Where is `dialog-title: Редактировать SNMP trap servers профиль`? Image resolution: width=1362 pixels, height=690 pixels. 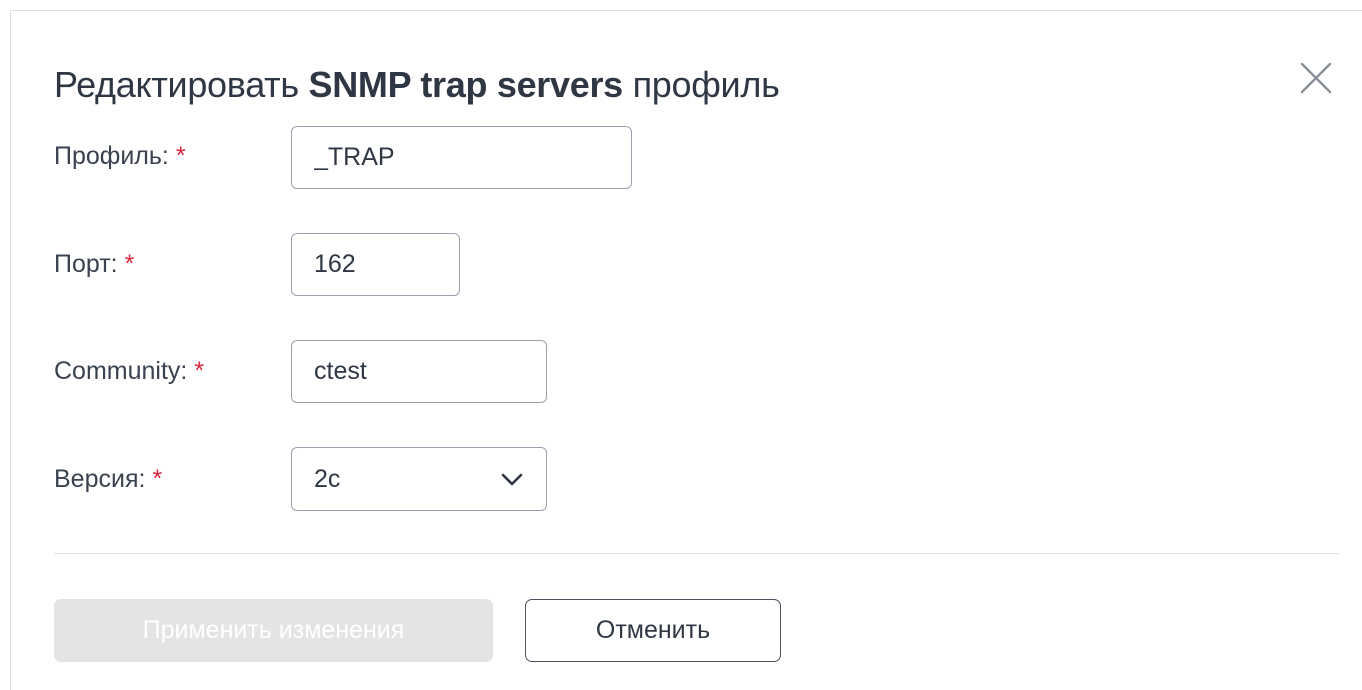
dialog-title: Редактировать SNMP trap servers профиль is located at coordinates (417, 85).